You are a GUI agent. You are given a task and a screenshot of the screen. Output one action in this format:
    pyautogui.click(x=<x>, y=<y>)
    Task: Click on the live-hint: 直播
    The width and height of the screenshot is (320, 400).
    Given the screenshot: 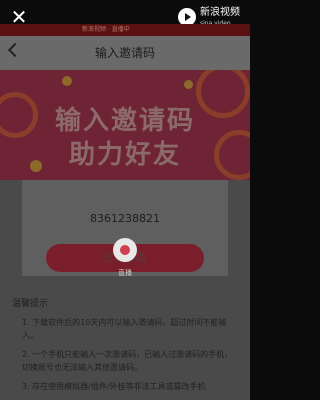 What is the action you would take?
    pyautogui.click(x=125, y=273)
    